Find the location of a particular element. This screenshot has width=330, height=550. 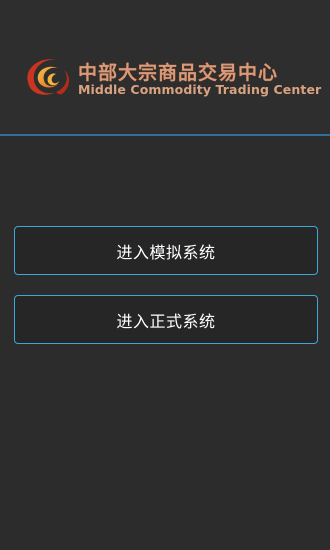

enter-live-system-button: 进入正式系统 is located at coordinates (166, 319).